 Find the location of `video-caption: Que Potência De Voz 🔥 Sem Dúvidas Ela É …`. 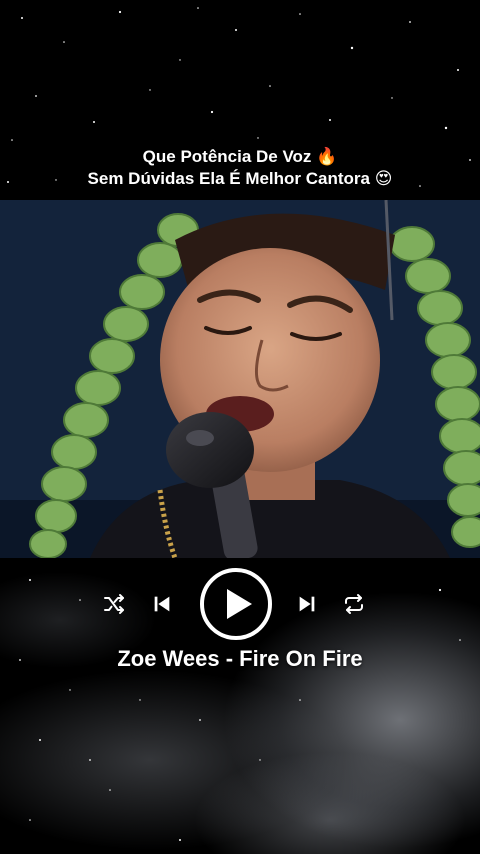

video-caption: Que Potência De Voz 🔥 Sem Dúvidas Ela É … is located at coordinates (240, 168).